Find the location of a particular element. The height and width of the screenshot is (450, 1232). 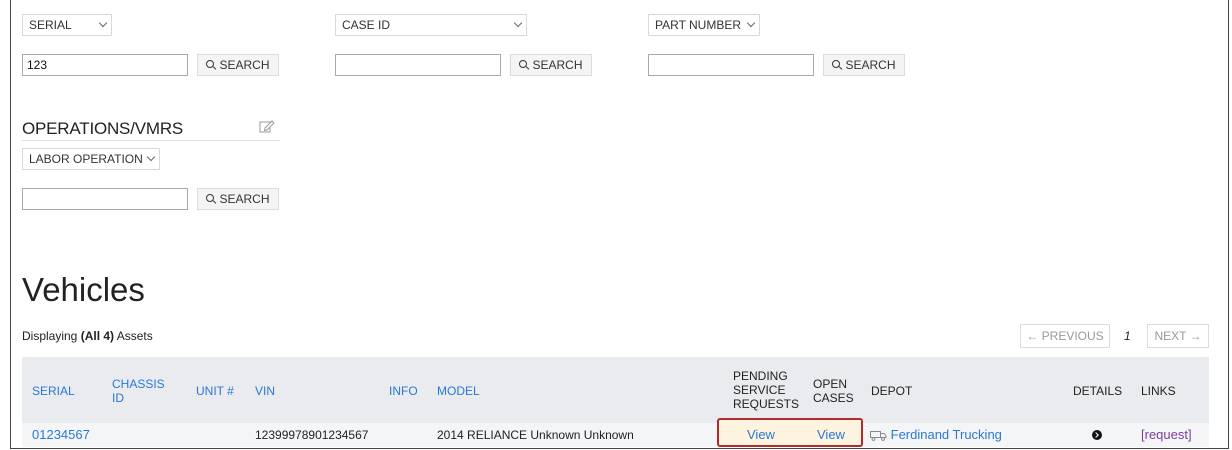

column-header-details: DETAILS is located at coordinates (1098, 391).